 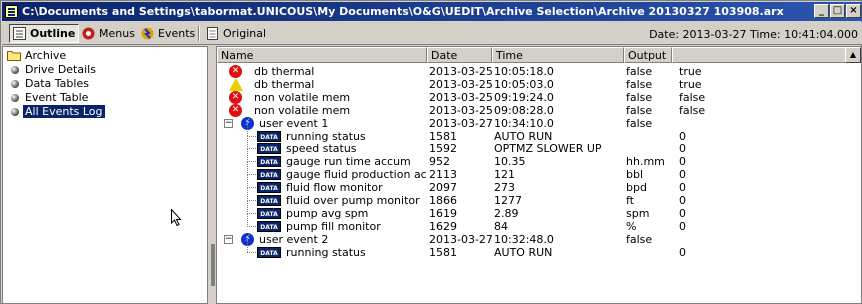 What do you see at coordinates (636, 188) in the screenshot?
I see `cell-output: bpd` at bounding box center [636, 188].